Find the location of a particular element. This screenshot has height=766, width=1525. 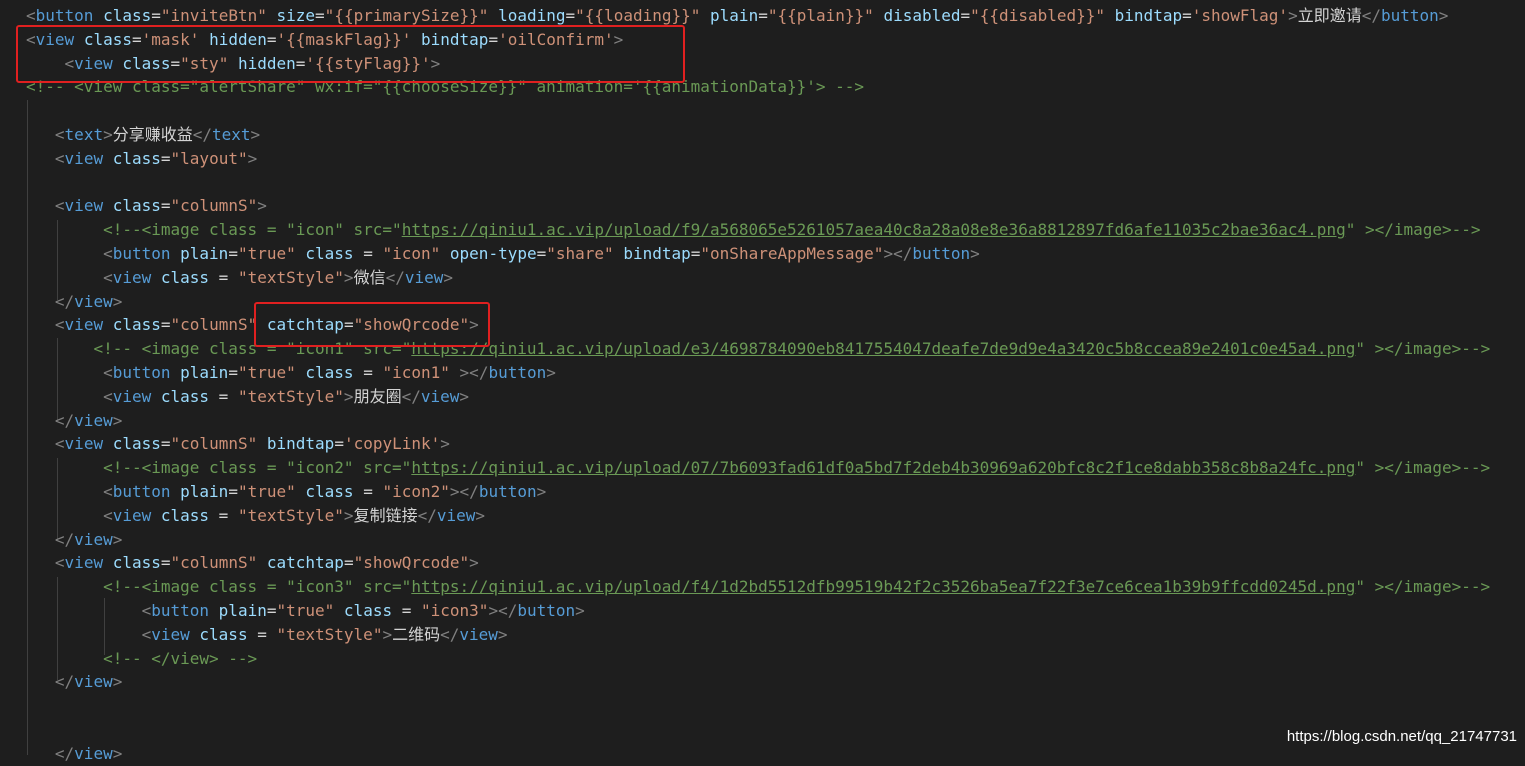

code-token: "icon" is located at coordinates (411, 253).